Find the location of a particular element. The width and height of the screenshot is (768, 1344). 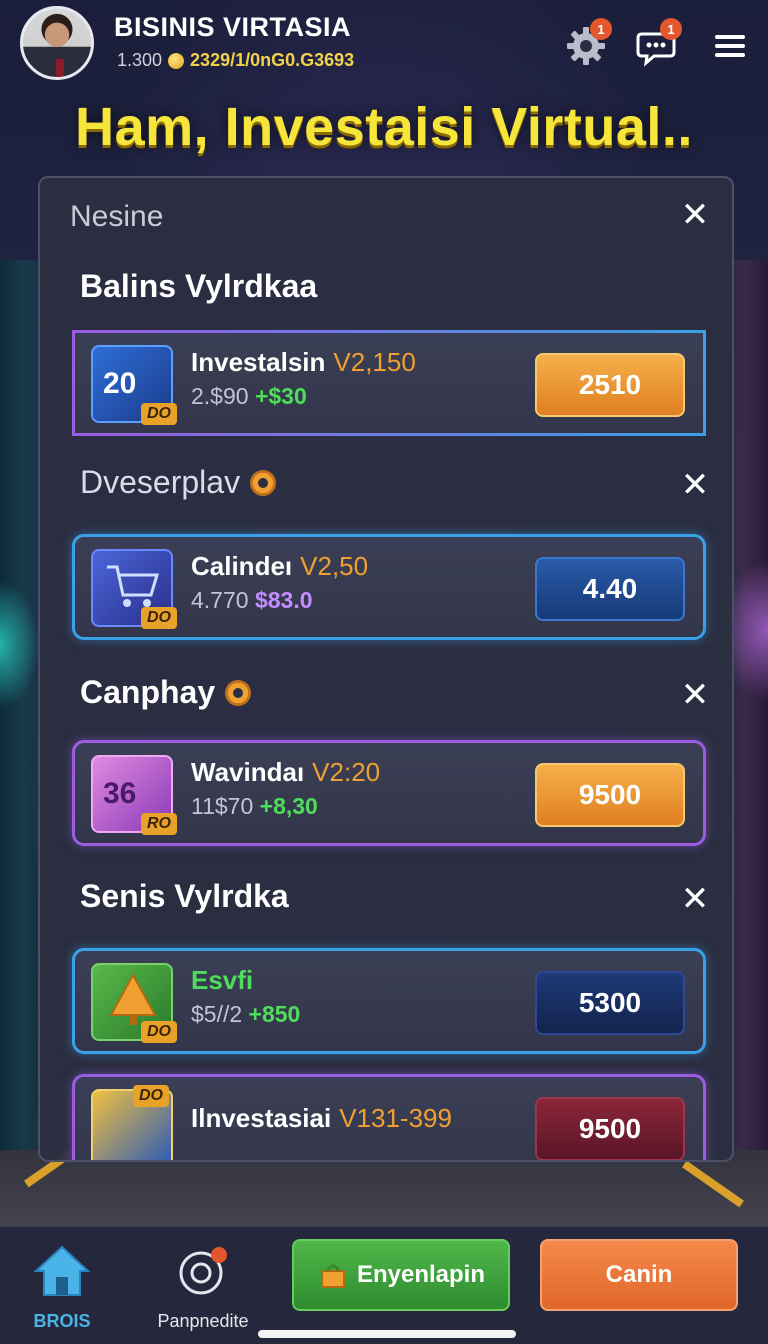

investment-card: DO Esvfi $5//2 +850 5300 is located at coordinates (389, 1001).